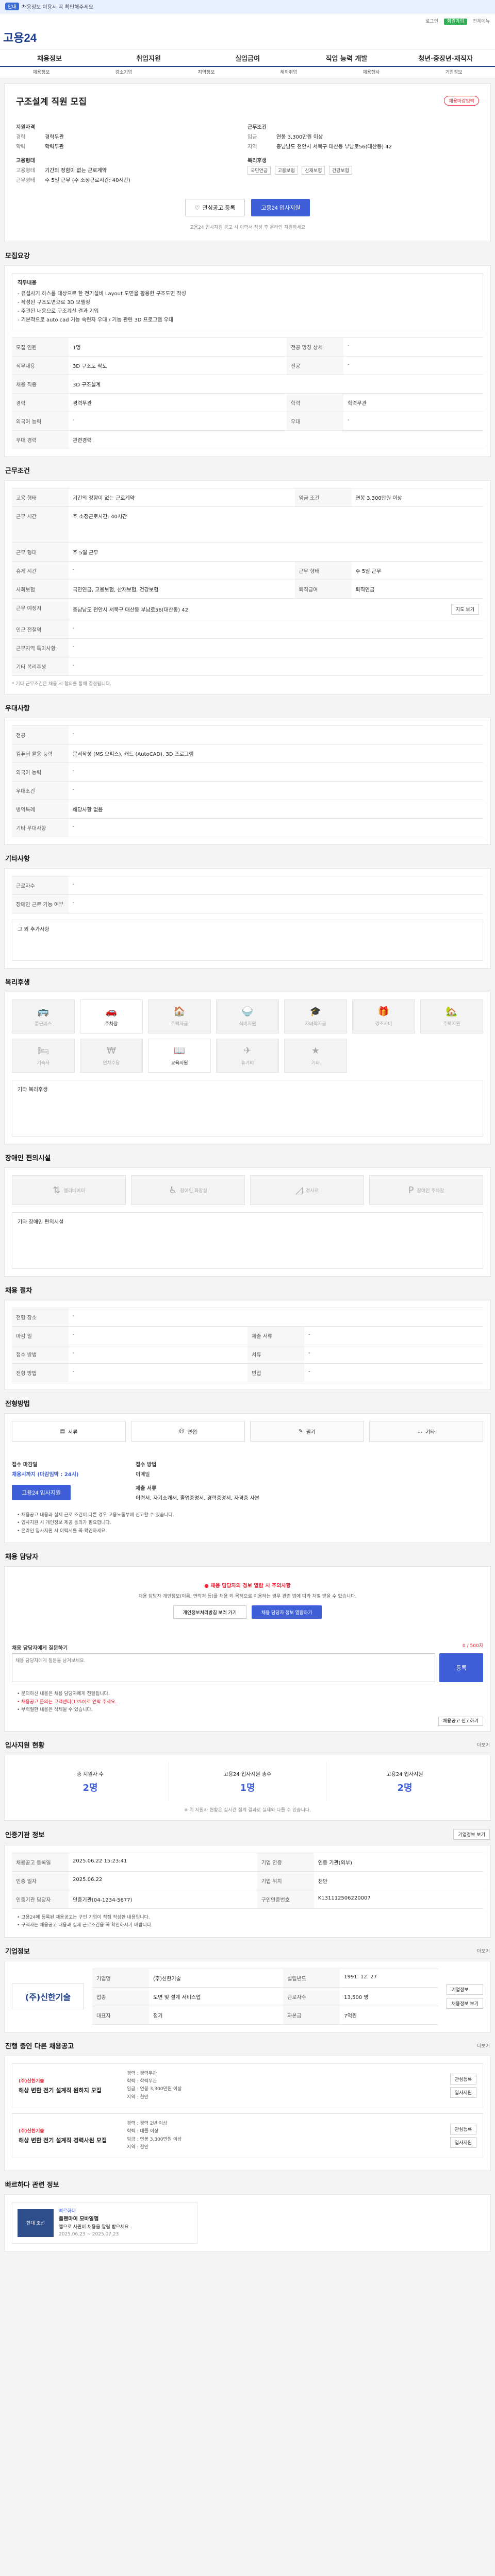 This screenshot has height=2576, width=495. What do you see at coordinates (371, 72) in the screenshot?
I see `subnav-item: 채용행사` at bounding box center [371, 72].